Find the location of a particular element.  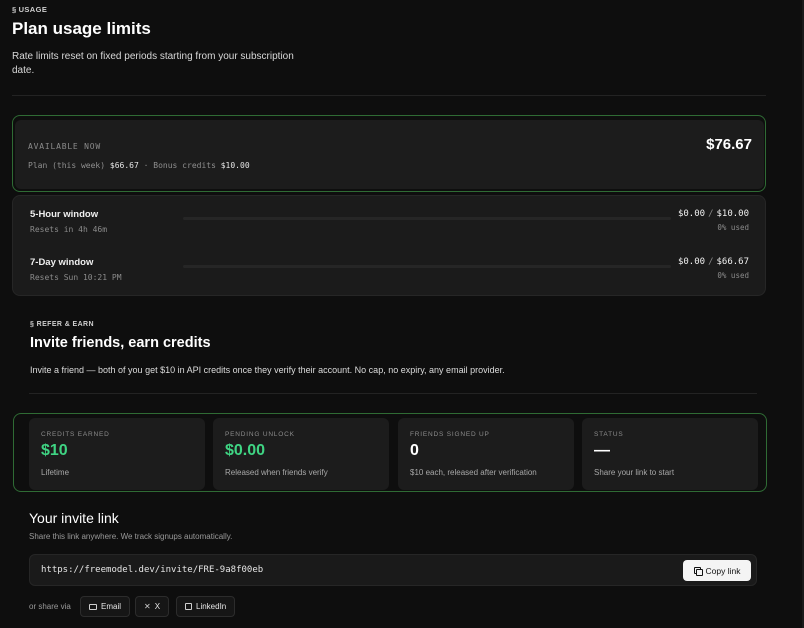

copy-icon is located at coordinates (698, 571).